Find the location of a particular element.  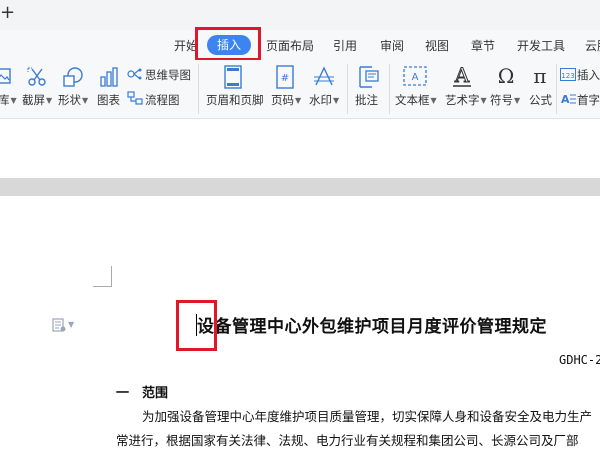

tab-view: 视图 is located at coordinates (437, 46).